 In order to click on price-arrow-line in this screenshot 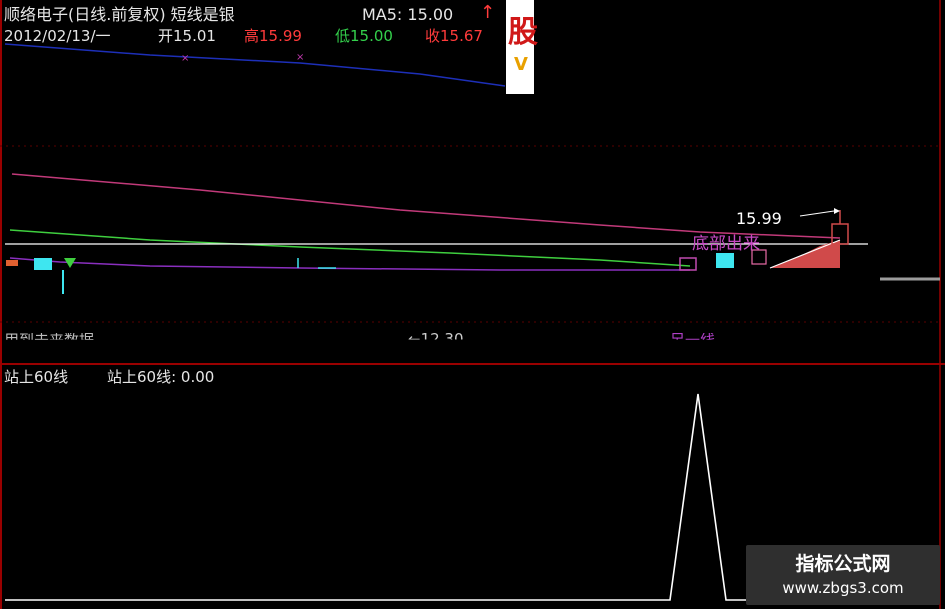, I will do `click(817, 213)`.